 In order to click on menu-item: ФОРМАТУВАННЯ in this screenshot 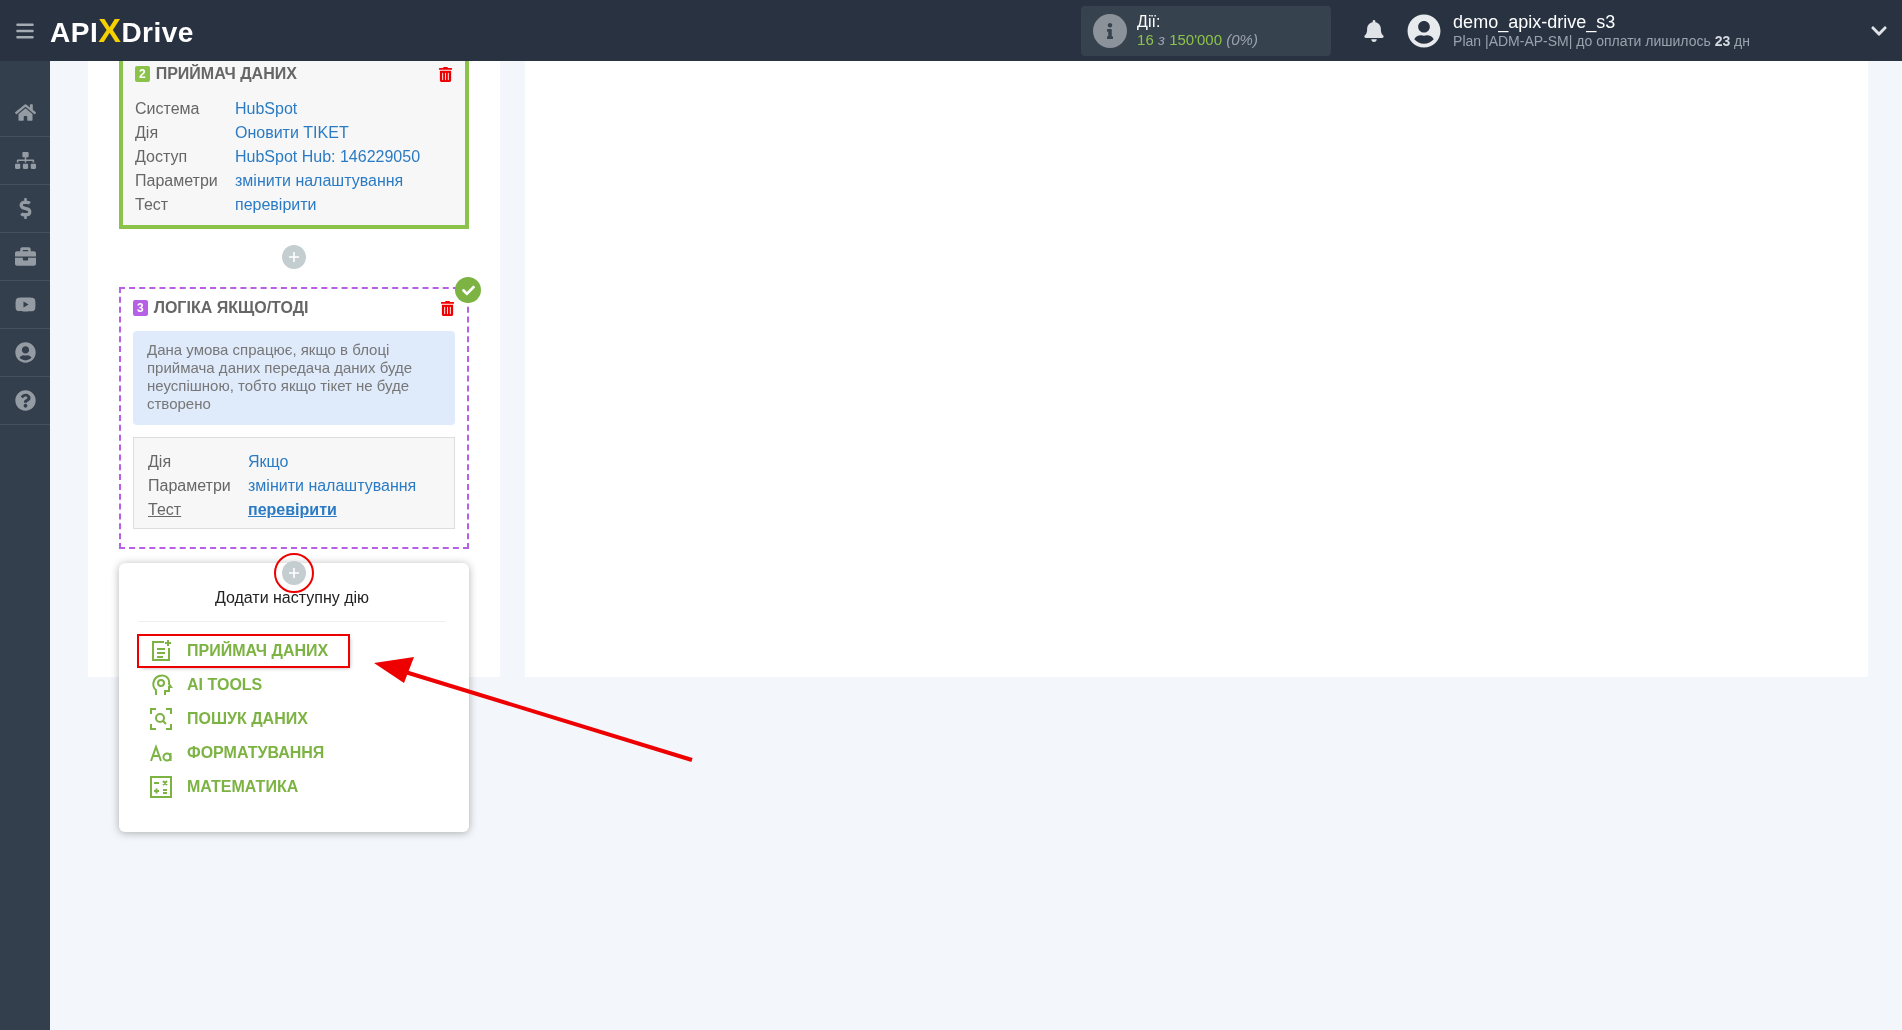, I will do `click(242, 753)`.